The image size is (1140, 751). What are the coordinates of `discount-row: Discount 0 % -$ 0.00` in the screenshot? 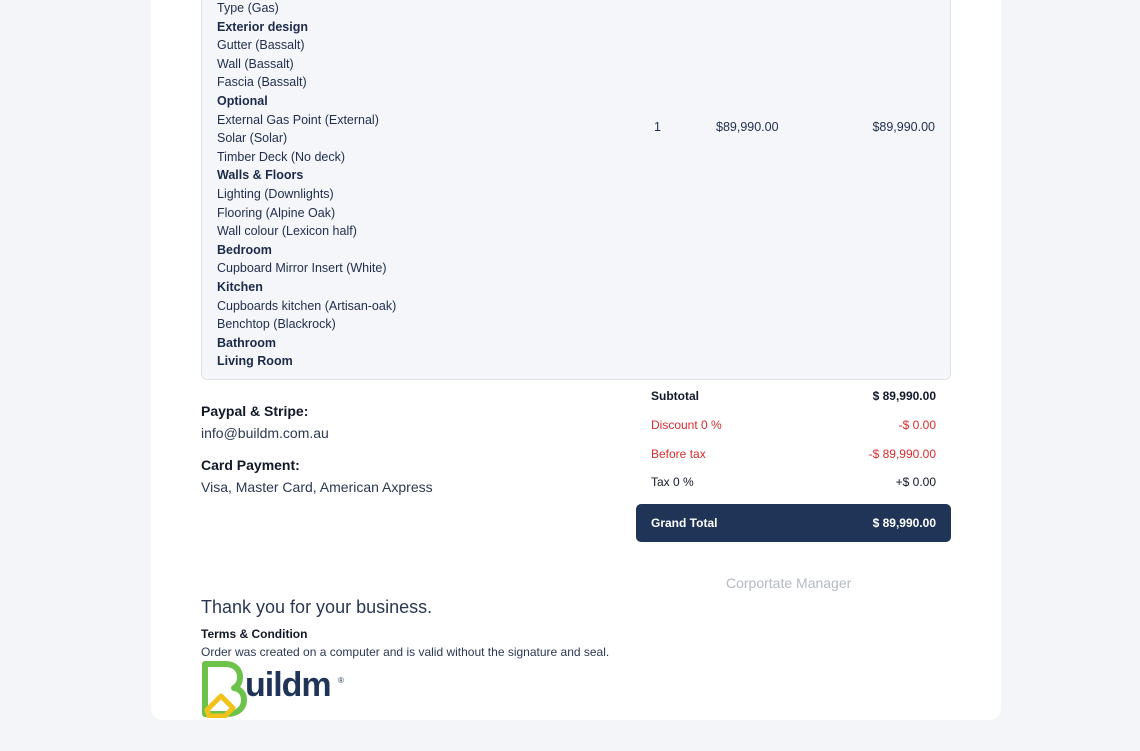 It's located at (793, 432).